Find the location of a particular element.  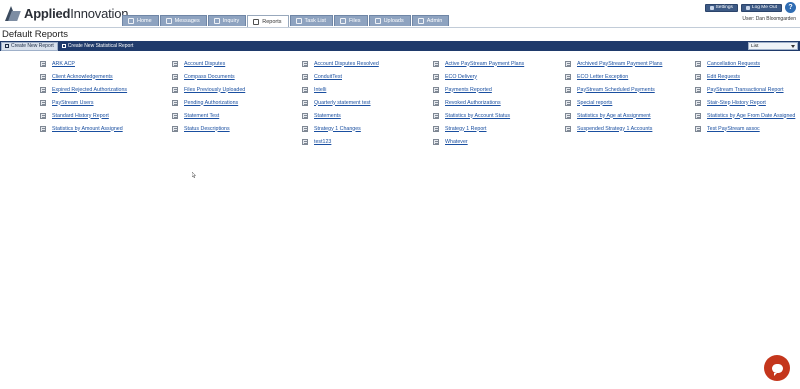

report-link: Strategy 1 Report is located at coordinates (466, 129).